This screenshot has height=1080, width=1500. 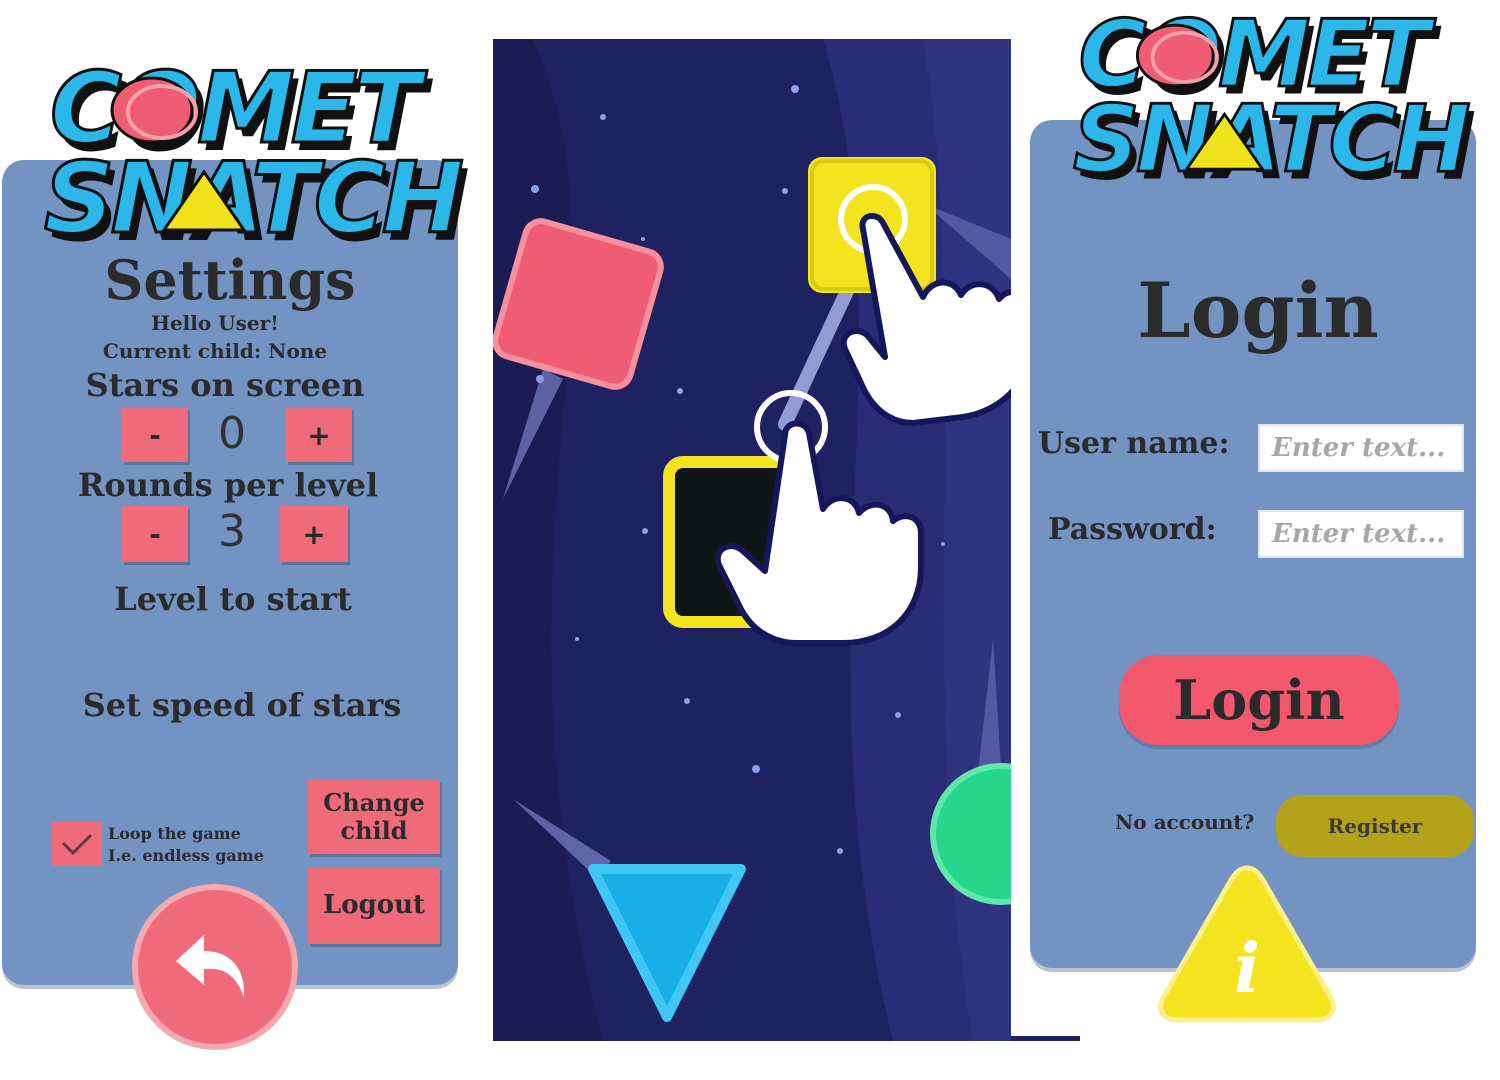 I want to click on username-label: User name:, so click(x=1134, y=443).